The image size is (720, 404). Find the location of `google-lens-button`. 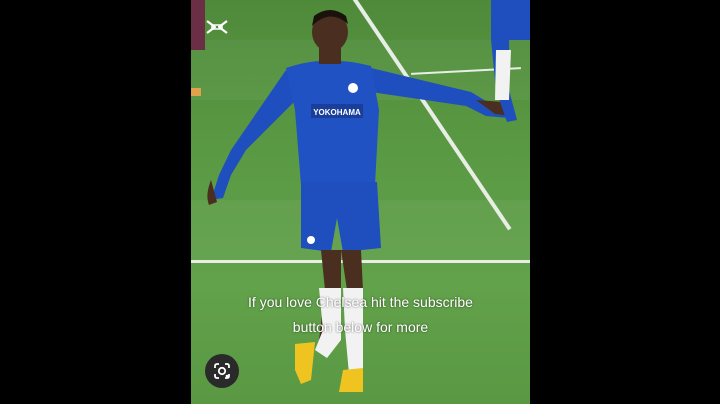

google-lens-button is located at coordinates (222, 371).